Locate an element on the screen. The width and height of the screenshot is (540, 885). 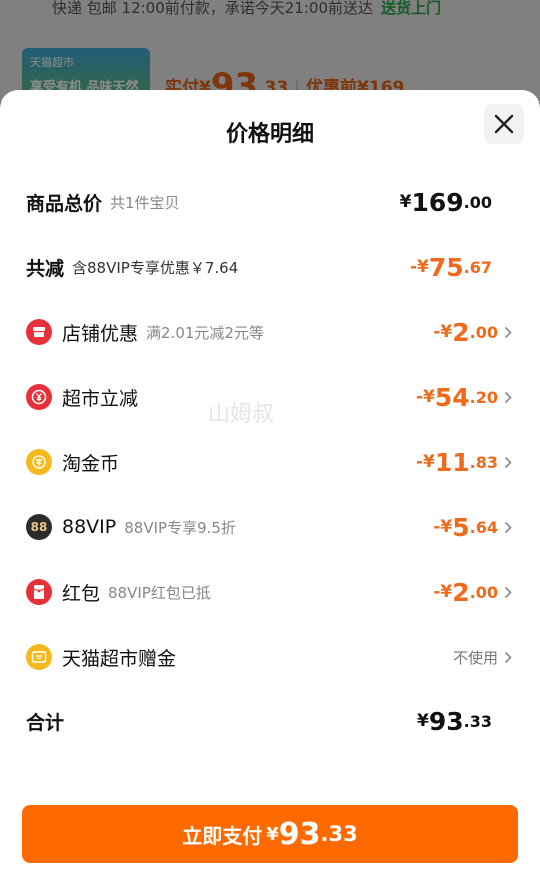
row-label: 商品总价 is located at coordinates (64, 203).